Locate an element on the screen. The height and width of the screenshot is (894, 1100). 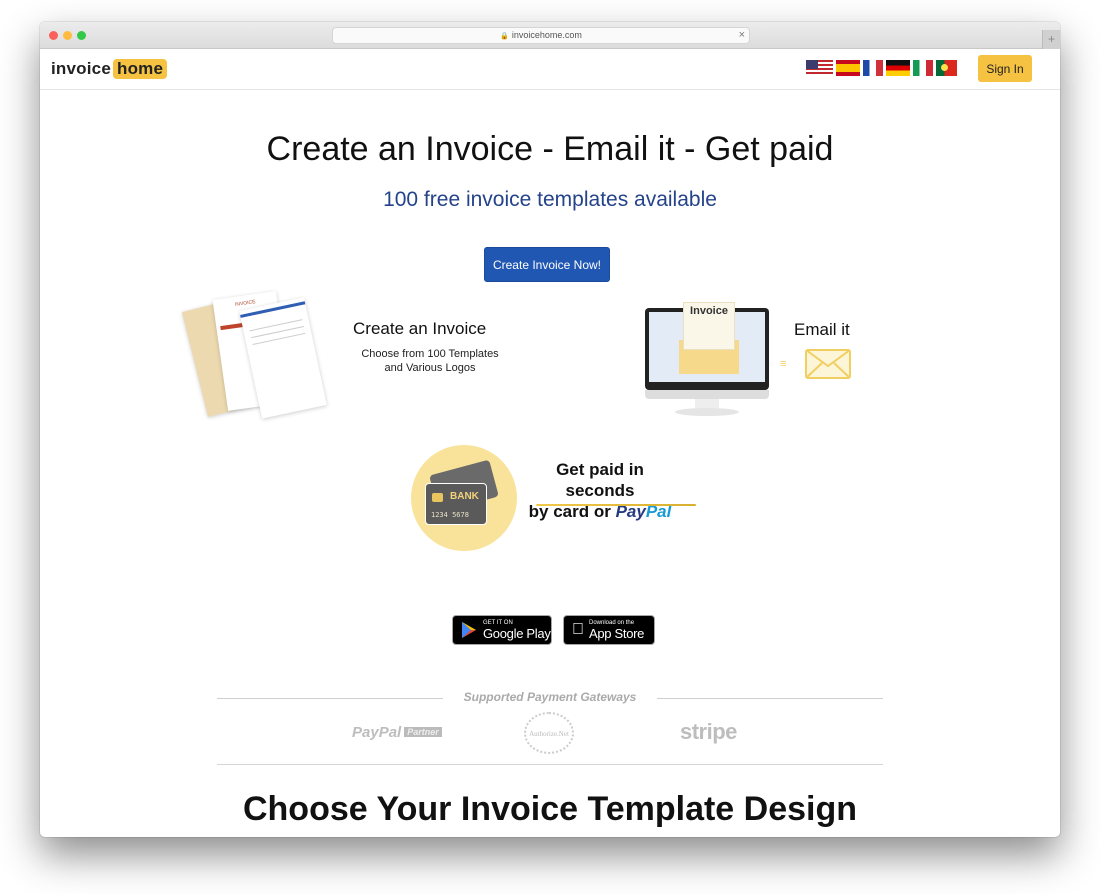
browser-titlebar: 🔒 invoicehome.com × + is located at coordinates (550, 35).